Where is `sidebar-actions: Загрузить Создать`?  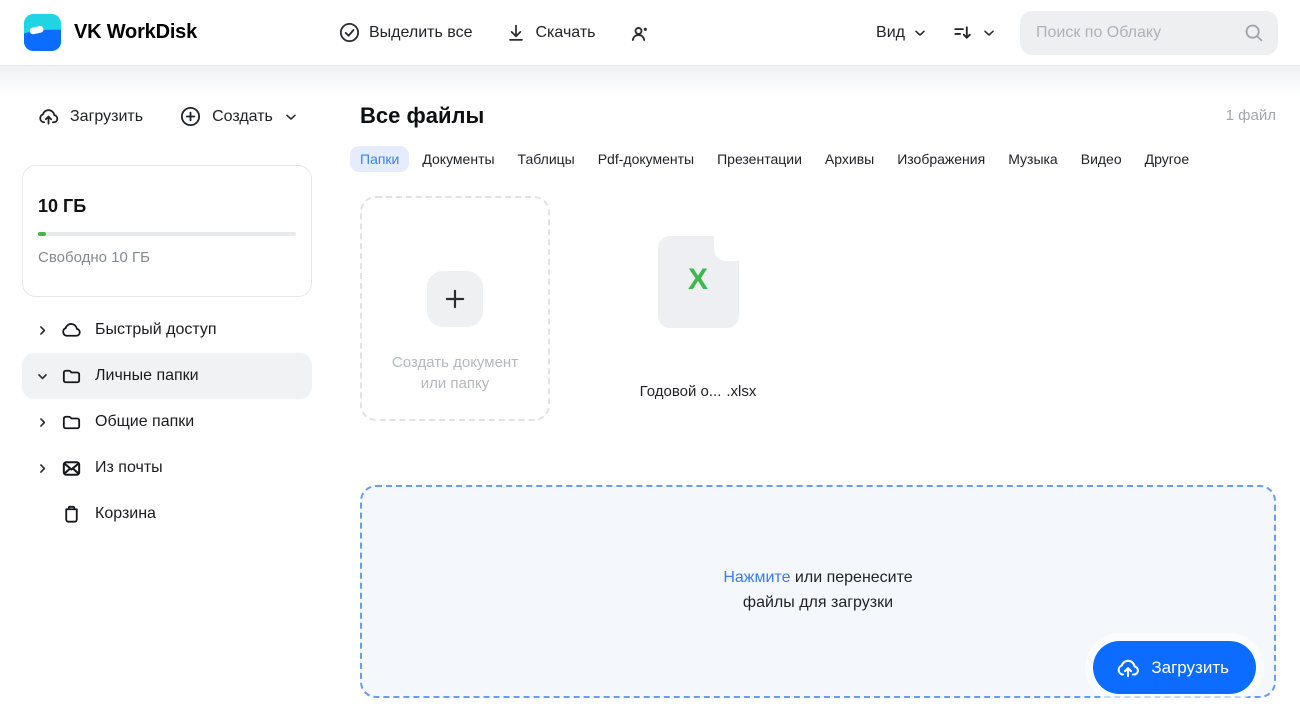
sidebar-actions: Загрузить Создать is located at coordinates (180, 116).